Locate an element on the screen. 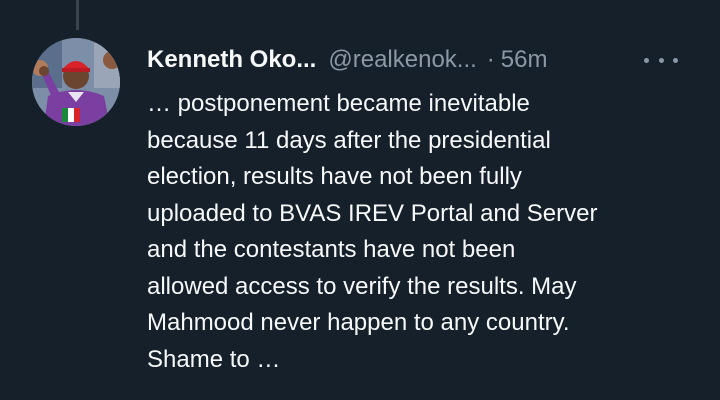 This screenshot has width=720, height=400. tweet-text-line: and the contestants have not been is located at coordinates (331, 249).